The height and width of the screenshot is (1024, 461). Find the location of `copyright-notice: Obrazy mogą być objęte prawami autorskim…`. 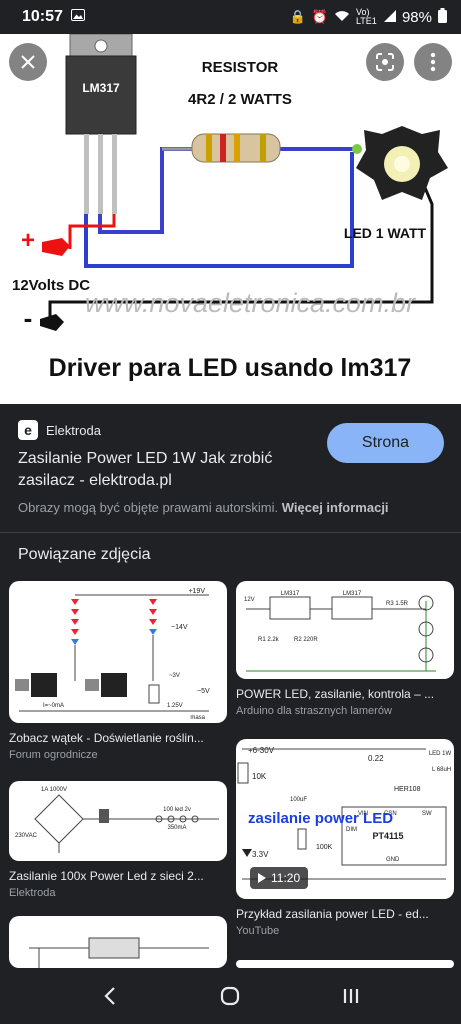

copyright-notice: Obrazy mogą być objęte prawami autorskim… is located at coordinates (203, 507).